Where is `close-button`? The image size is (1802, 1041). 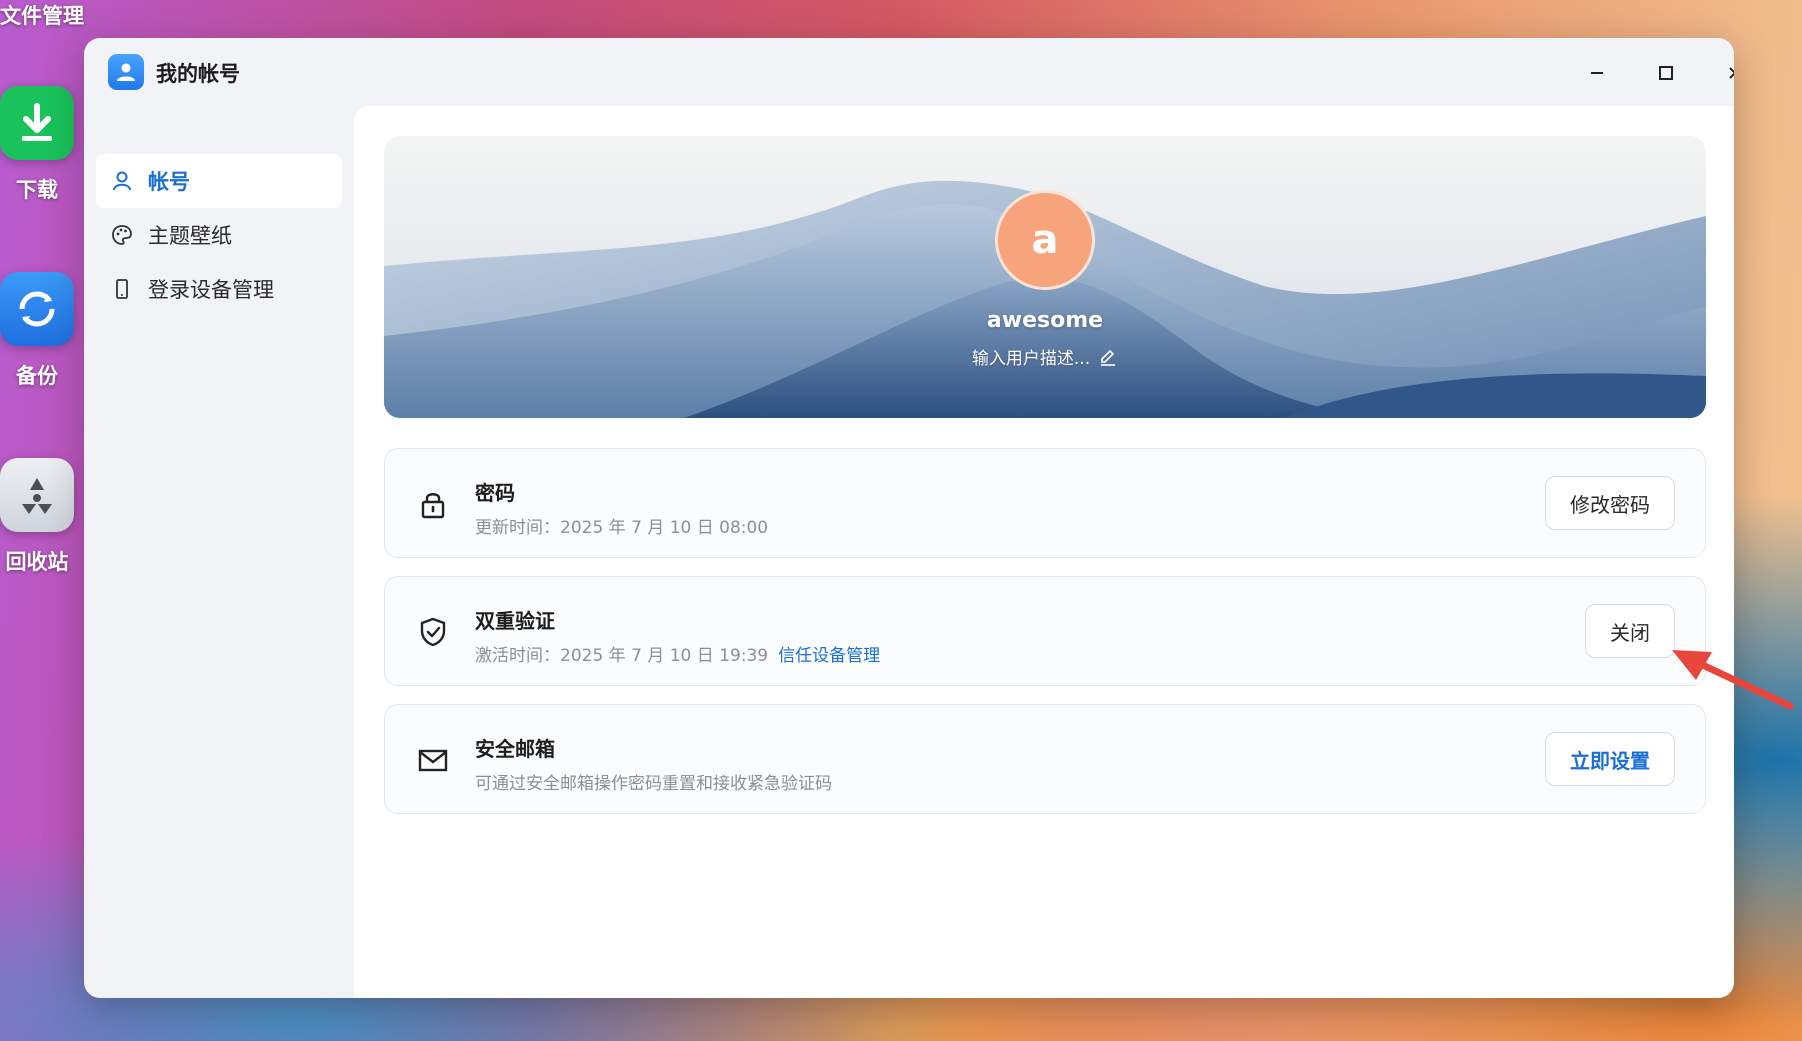 close-button is located at coordinates (1726, 73).